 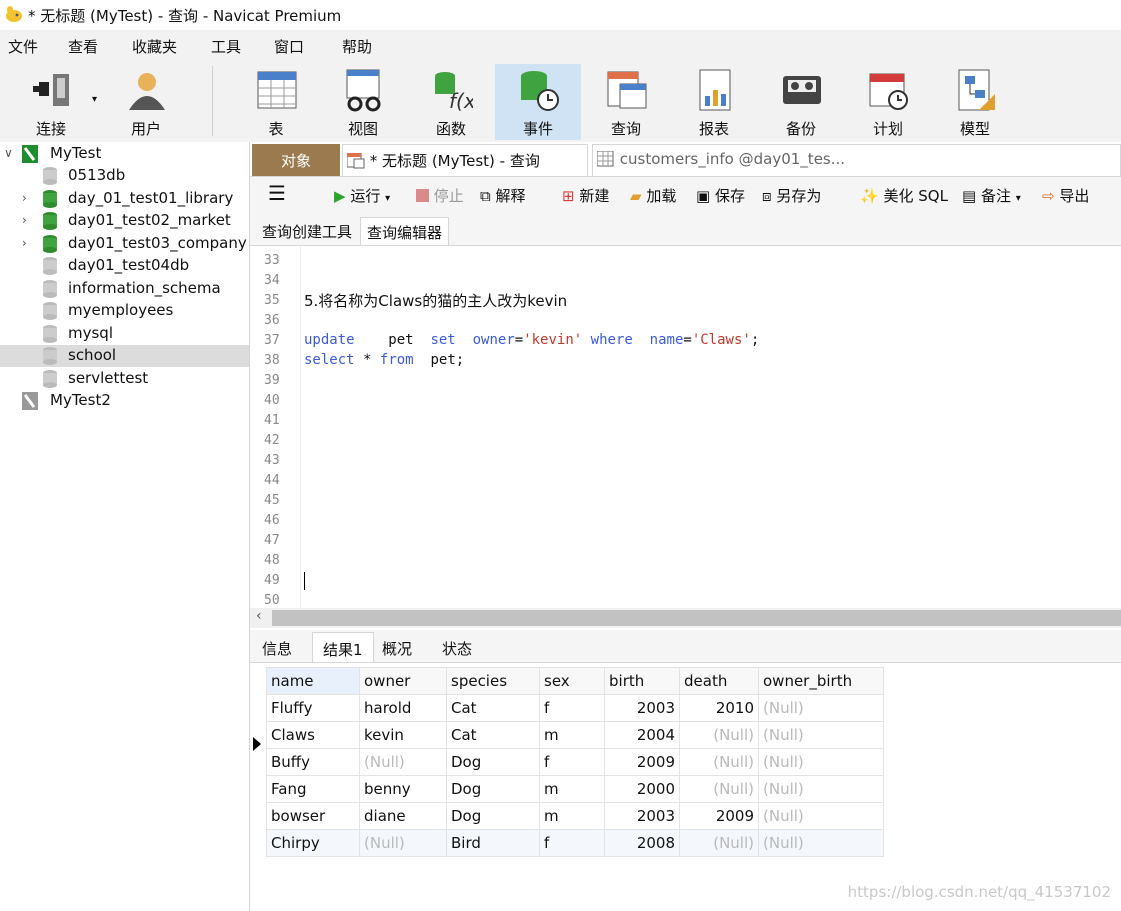 What do you see at coordinates (575, 762) in the screenshot?
I see `table-row: Buffy (Null) Dog f 2009 (Null) (Null)` at bounding box center [575, 762].